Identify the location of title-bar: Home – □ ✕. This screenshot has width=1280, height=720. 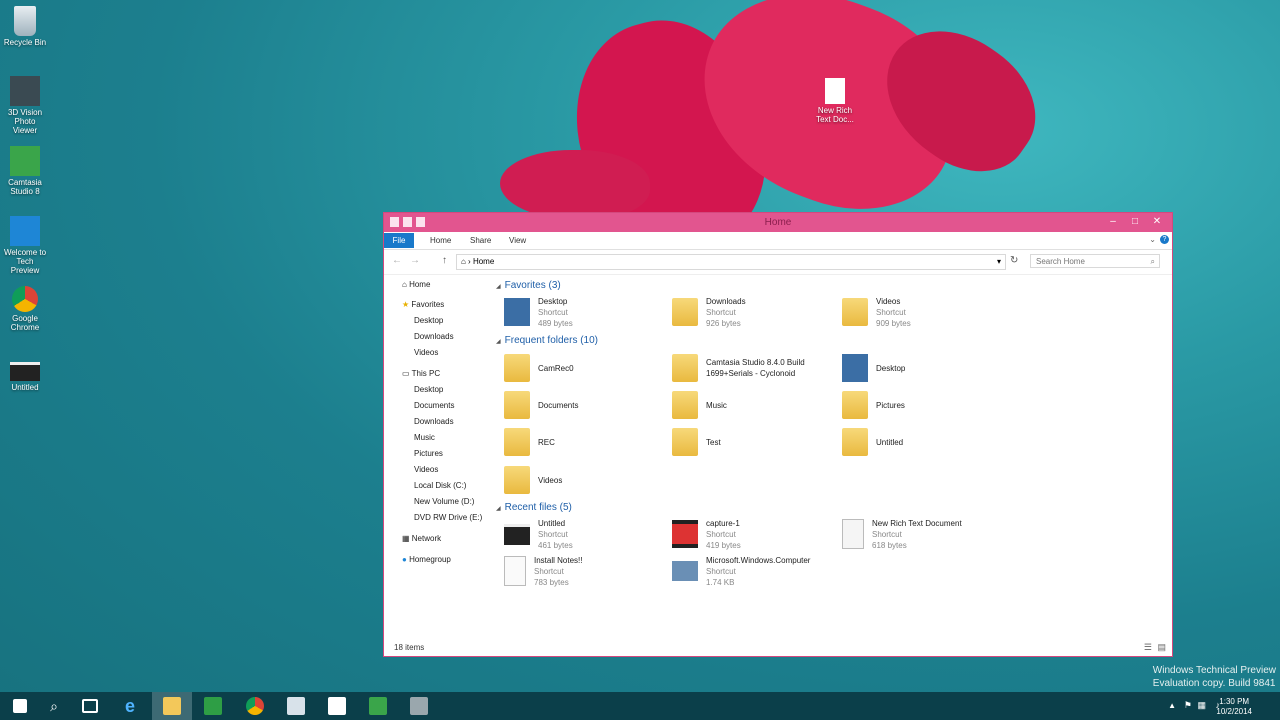
(778, 222).